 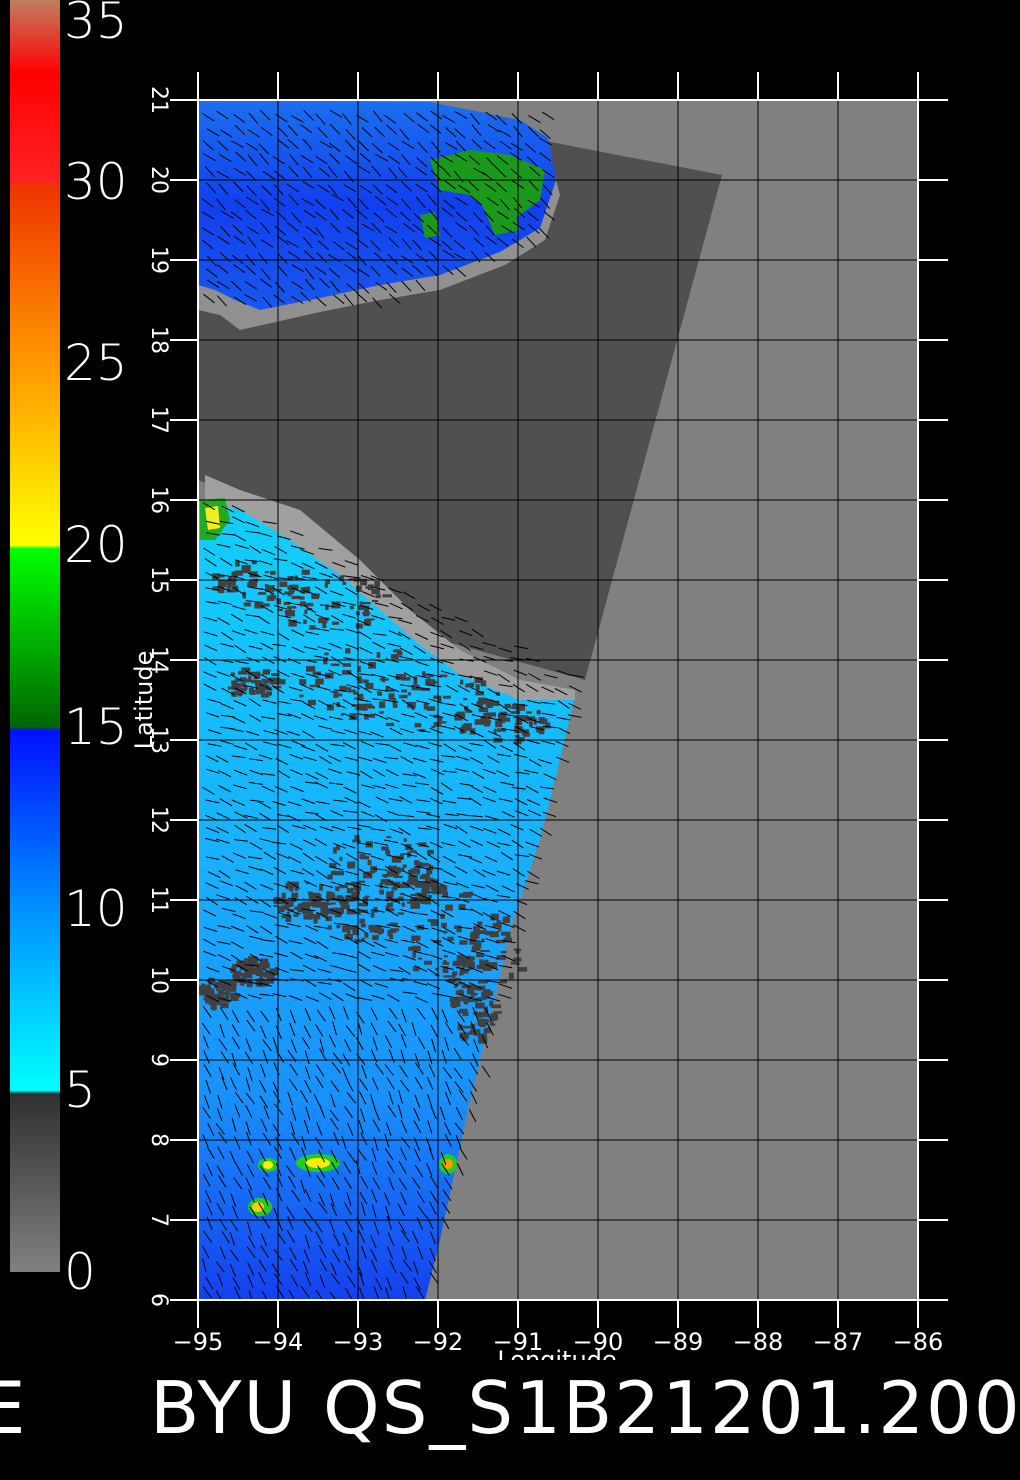 What do you see at coordinates (158, 500) in the screenshot?
I see `lat-tick-label: 16` at bounding box center [158, 500].